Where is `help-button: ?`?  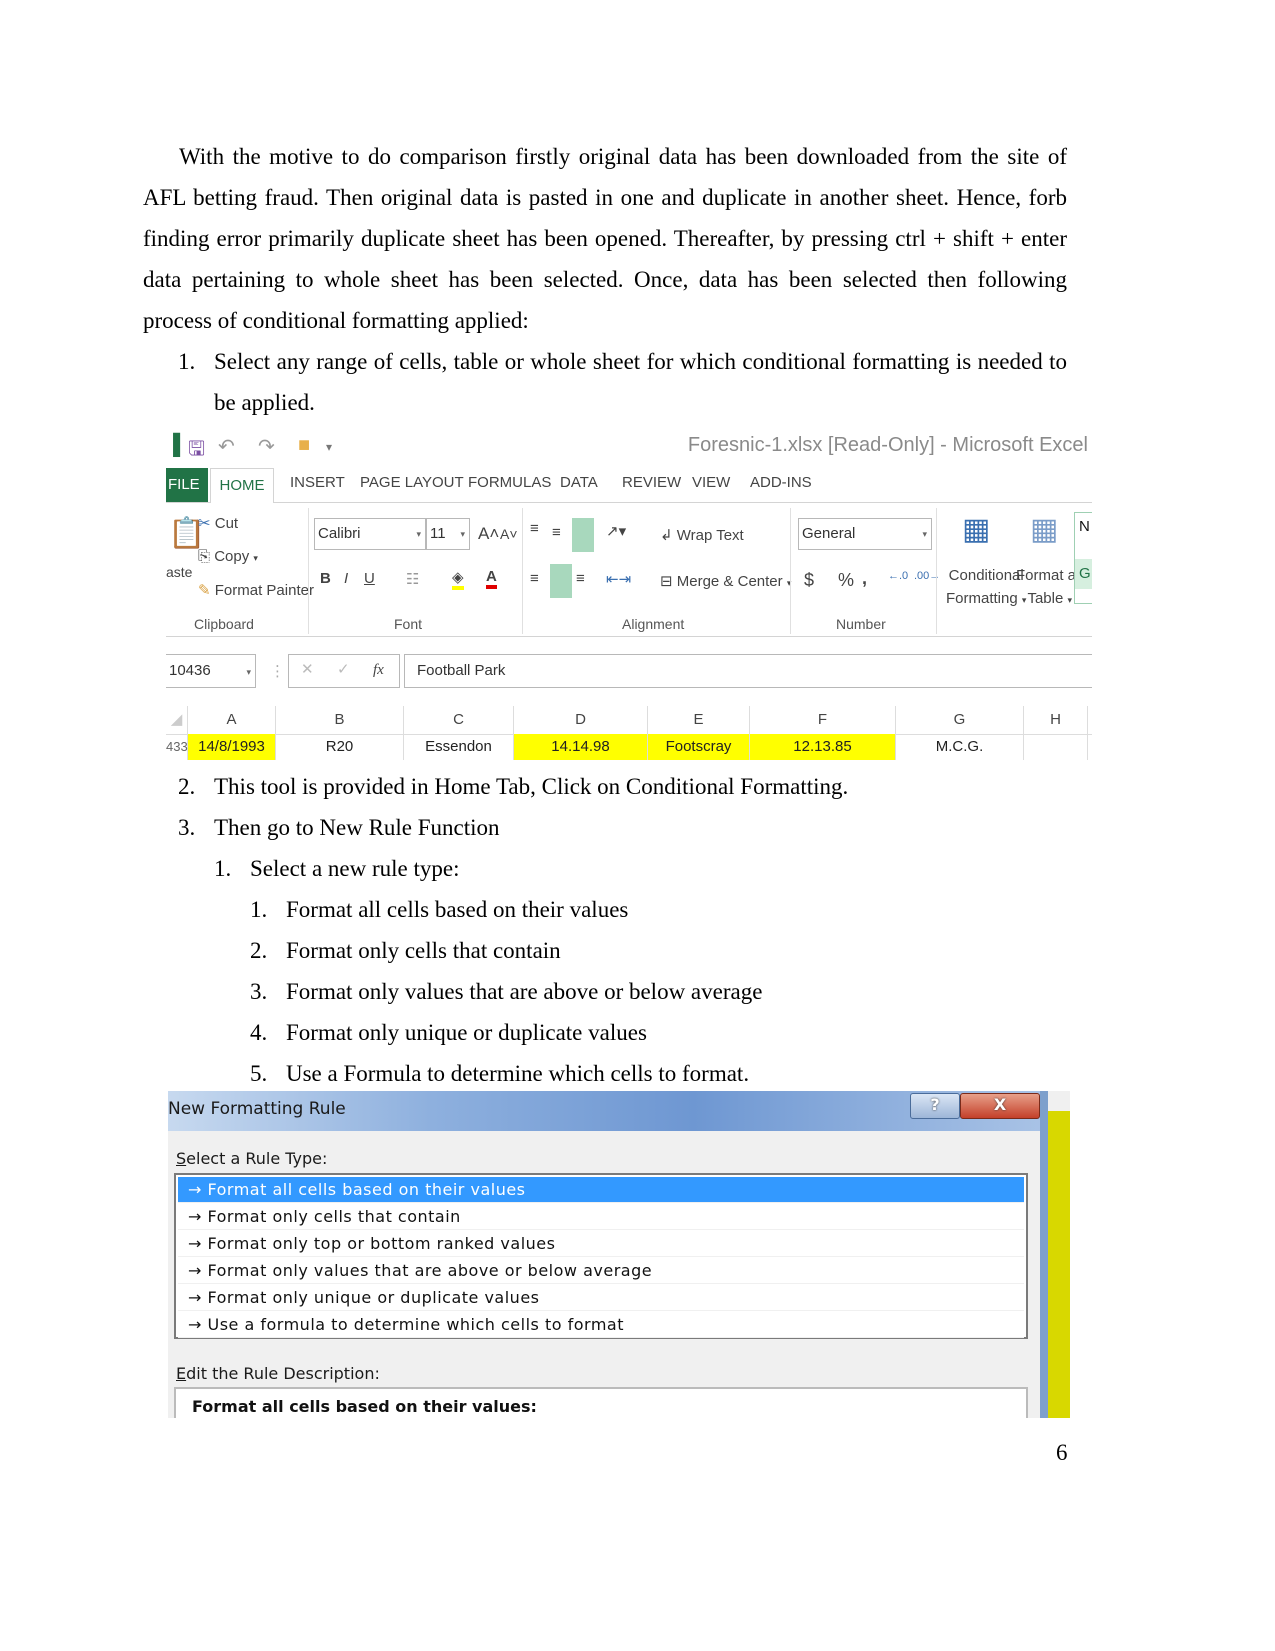 help-button: ? is located at coordinates (935, 1106).